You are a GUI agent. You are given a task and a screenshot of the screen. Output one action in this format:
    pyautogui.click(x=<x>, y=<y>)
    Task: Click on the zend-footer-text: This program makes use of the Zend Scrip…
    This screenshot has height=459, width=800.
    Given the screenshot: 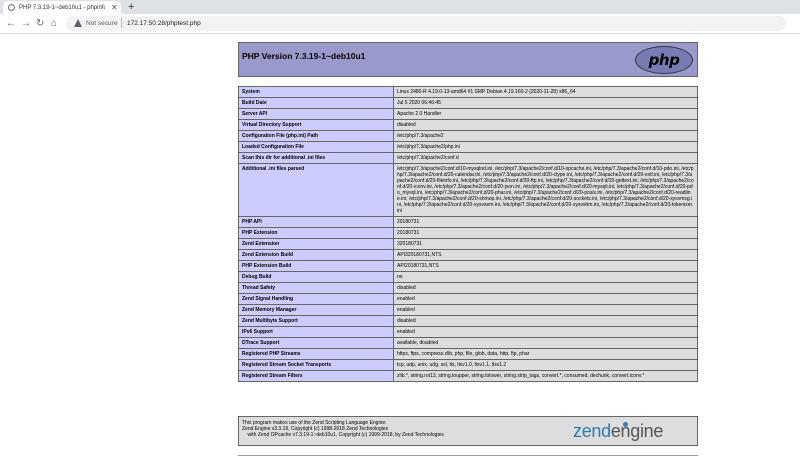 What is the action you would take?
    pyautogui.click(x=392, y=429)
    